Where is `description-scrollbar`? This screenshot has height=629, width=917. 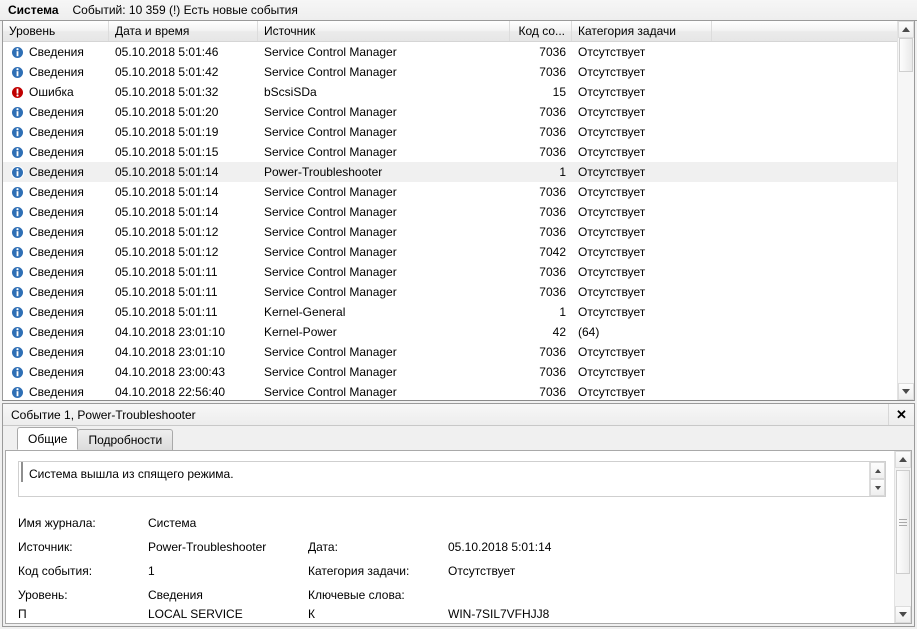 description-scrollbar is located at coordinates (877, 479).